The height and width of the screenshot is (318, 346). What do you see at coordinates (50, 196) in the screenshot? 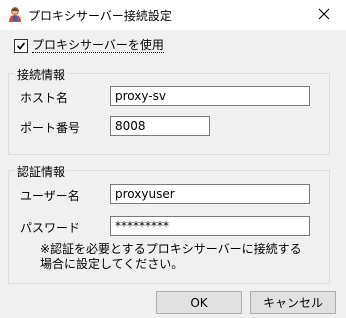
I see `username-label: ユーザー名` at bounding box center [50, 196].